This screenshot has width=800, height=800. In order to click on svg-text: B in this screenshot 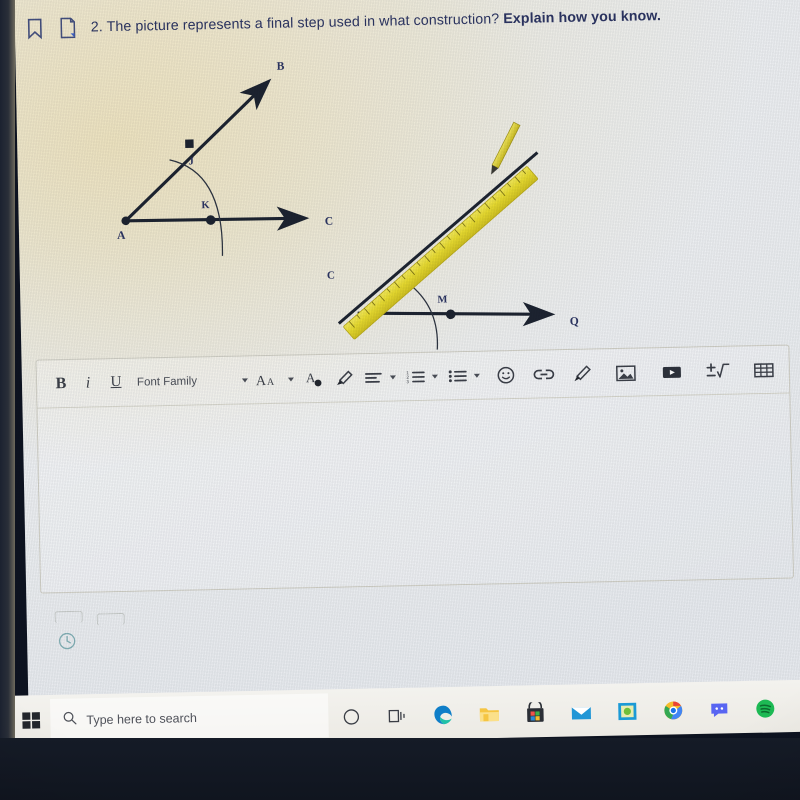, I will do `click(281, 67)`.